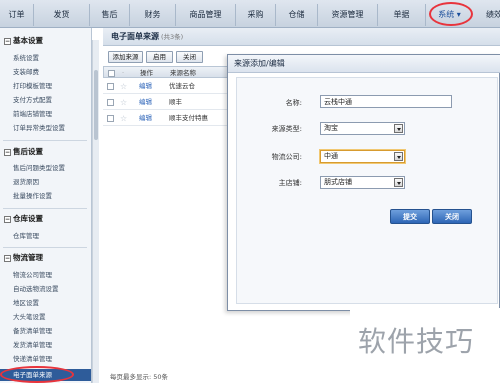 This screenshot has width=500, height=383. What do you see at coordinates (286, 129) in the screenshot?
I see `source-type-label: 来源类型:` at bounding box center [286, 129].